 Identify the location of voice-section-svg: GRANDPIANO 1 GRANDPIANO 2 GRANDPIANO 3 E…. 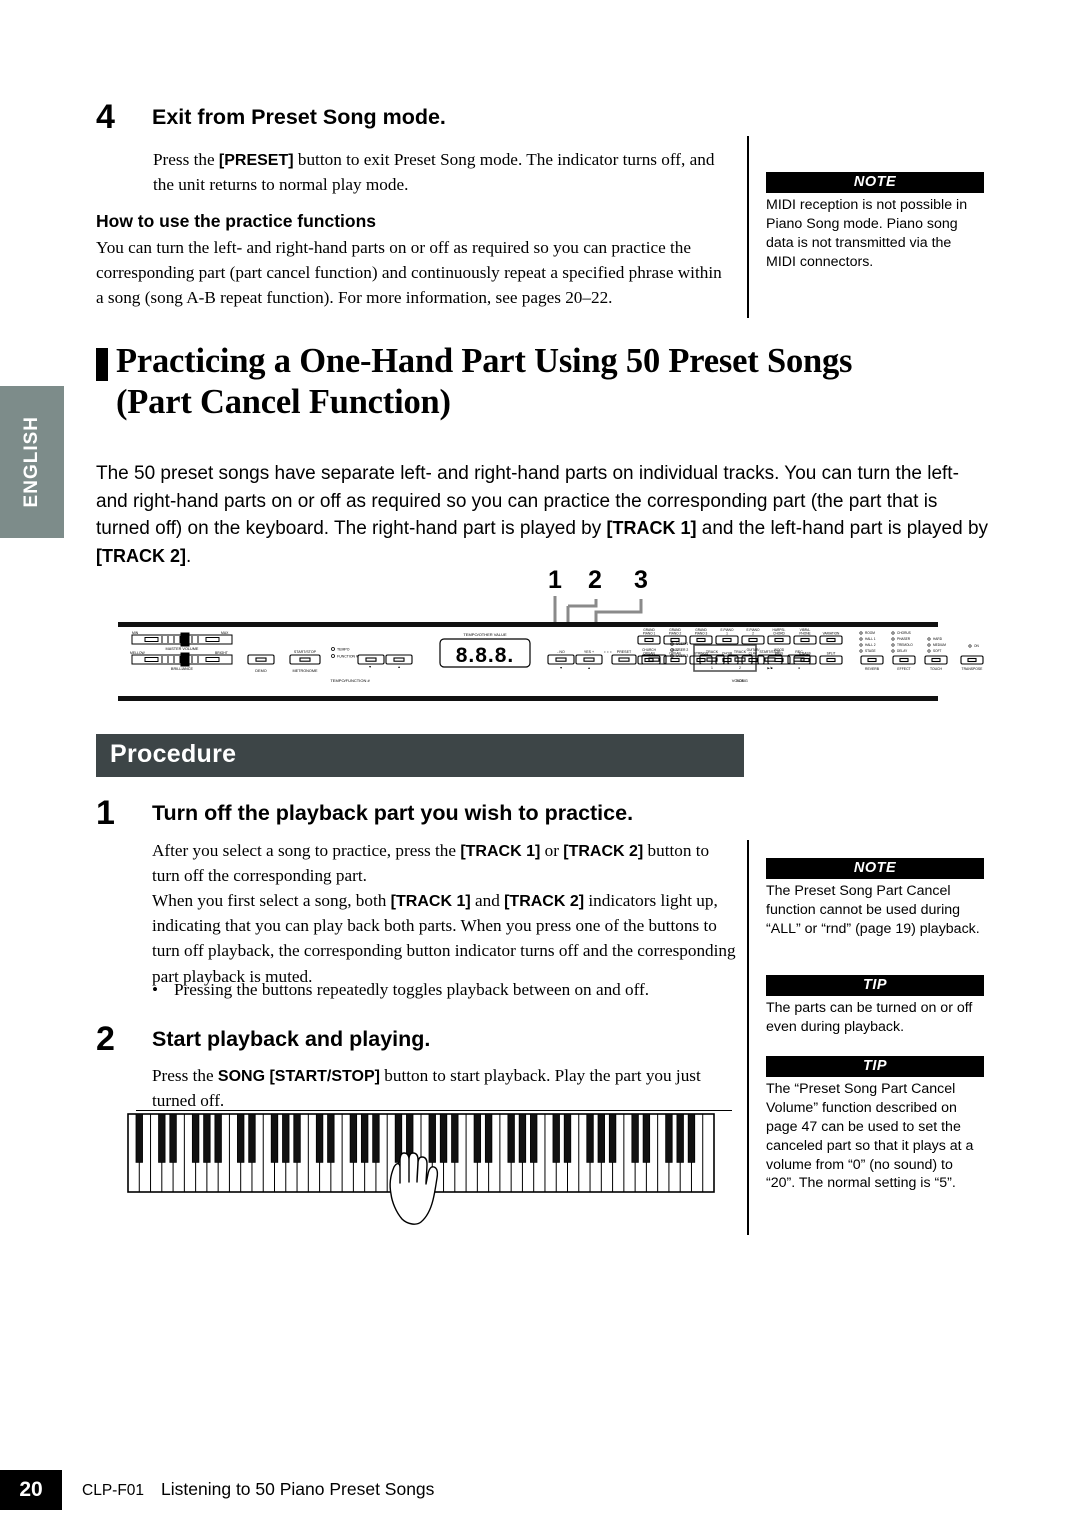
(810, 655).